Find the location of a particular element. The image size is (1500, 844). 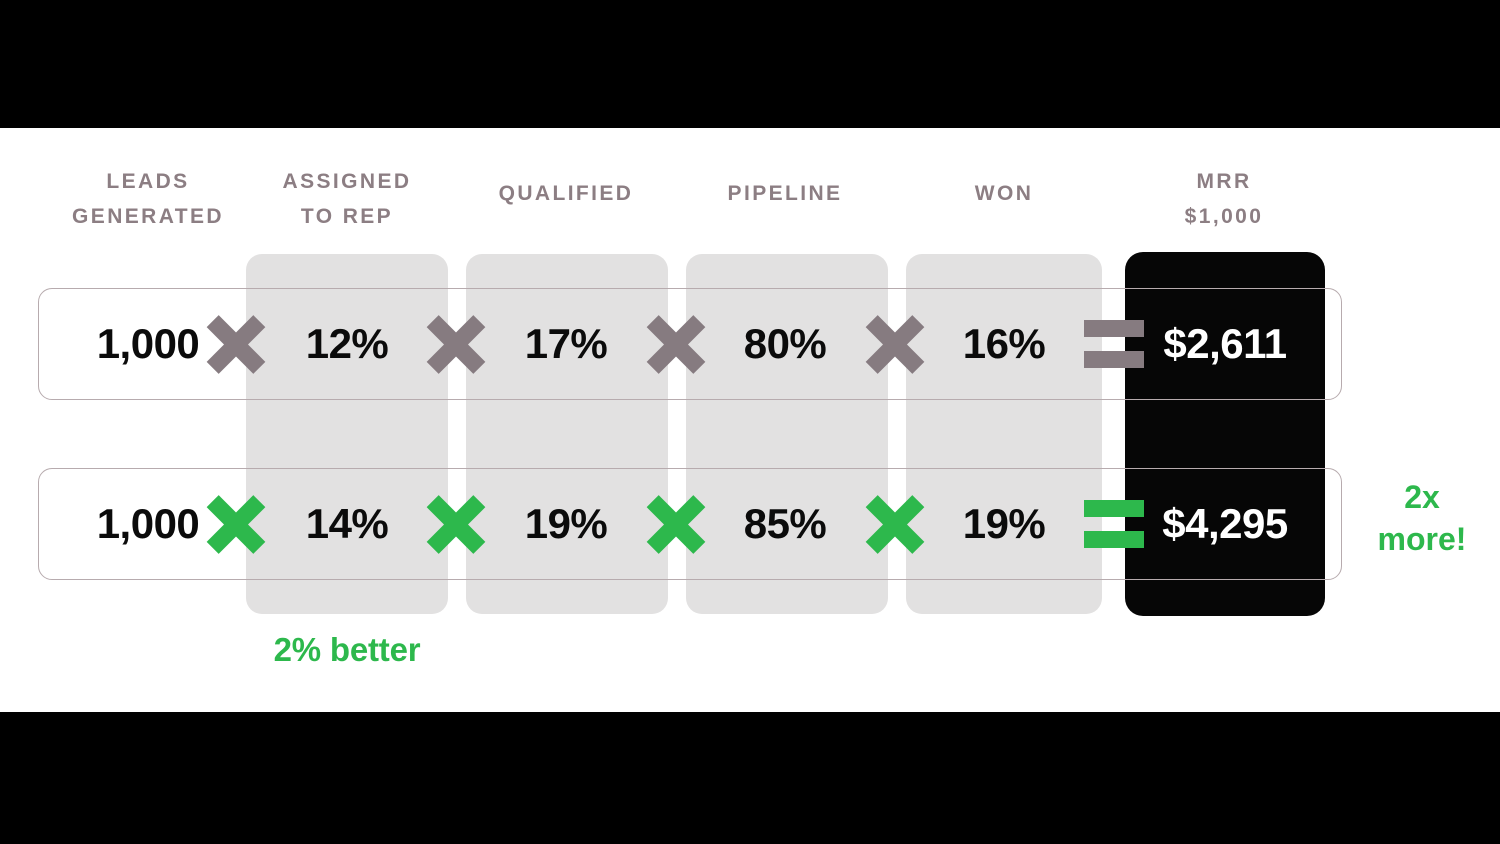

column-header-leads: LEADS GENERATED is located at coordinates (148, 199).